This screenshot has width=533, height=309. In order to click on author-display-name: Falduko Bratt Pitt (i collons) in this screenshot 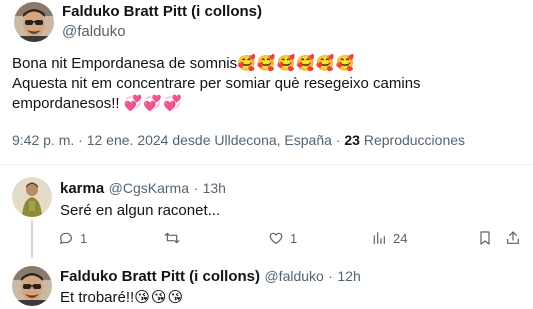, I will do `click(162, 11)`.